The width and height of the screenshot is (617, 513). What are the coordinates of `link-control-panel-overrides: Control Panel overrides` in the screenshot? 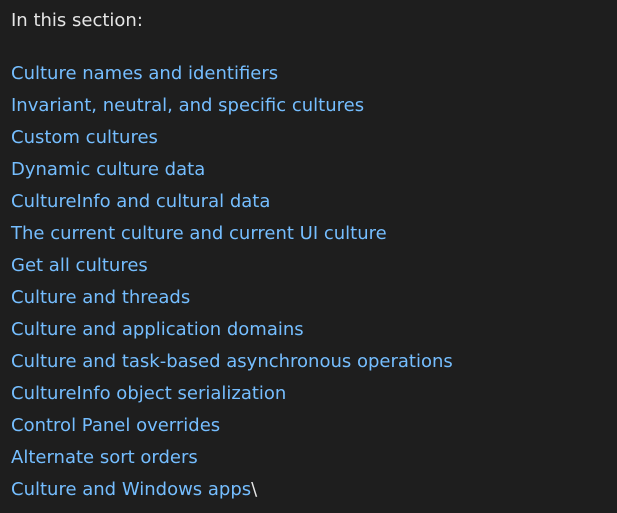 It's located at (115, 425).